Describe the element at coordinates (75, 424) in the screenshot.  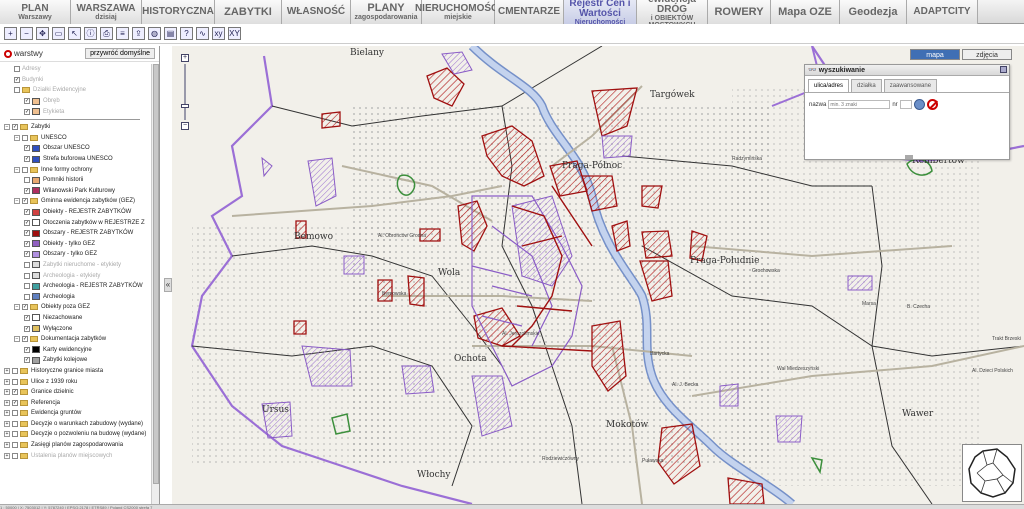
I see `layer-item: + Decyzje o warunkach zabudowy (wydane)` at that location.